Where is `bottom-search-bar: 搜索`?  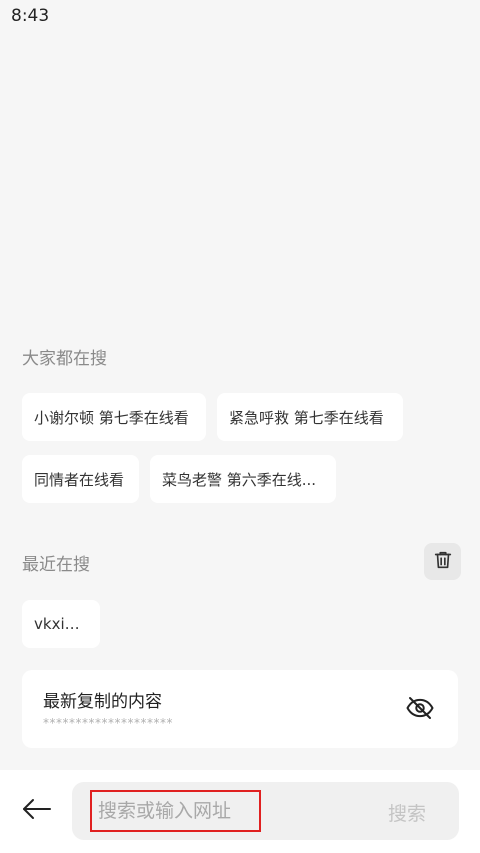 bottom-search-bar: 搜索 is located at coordinates (240, 811).